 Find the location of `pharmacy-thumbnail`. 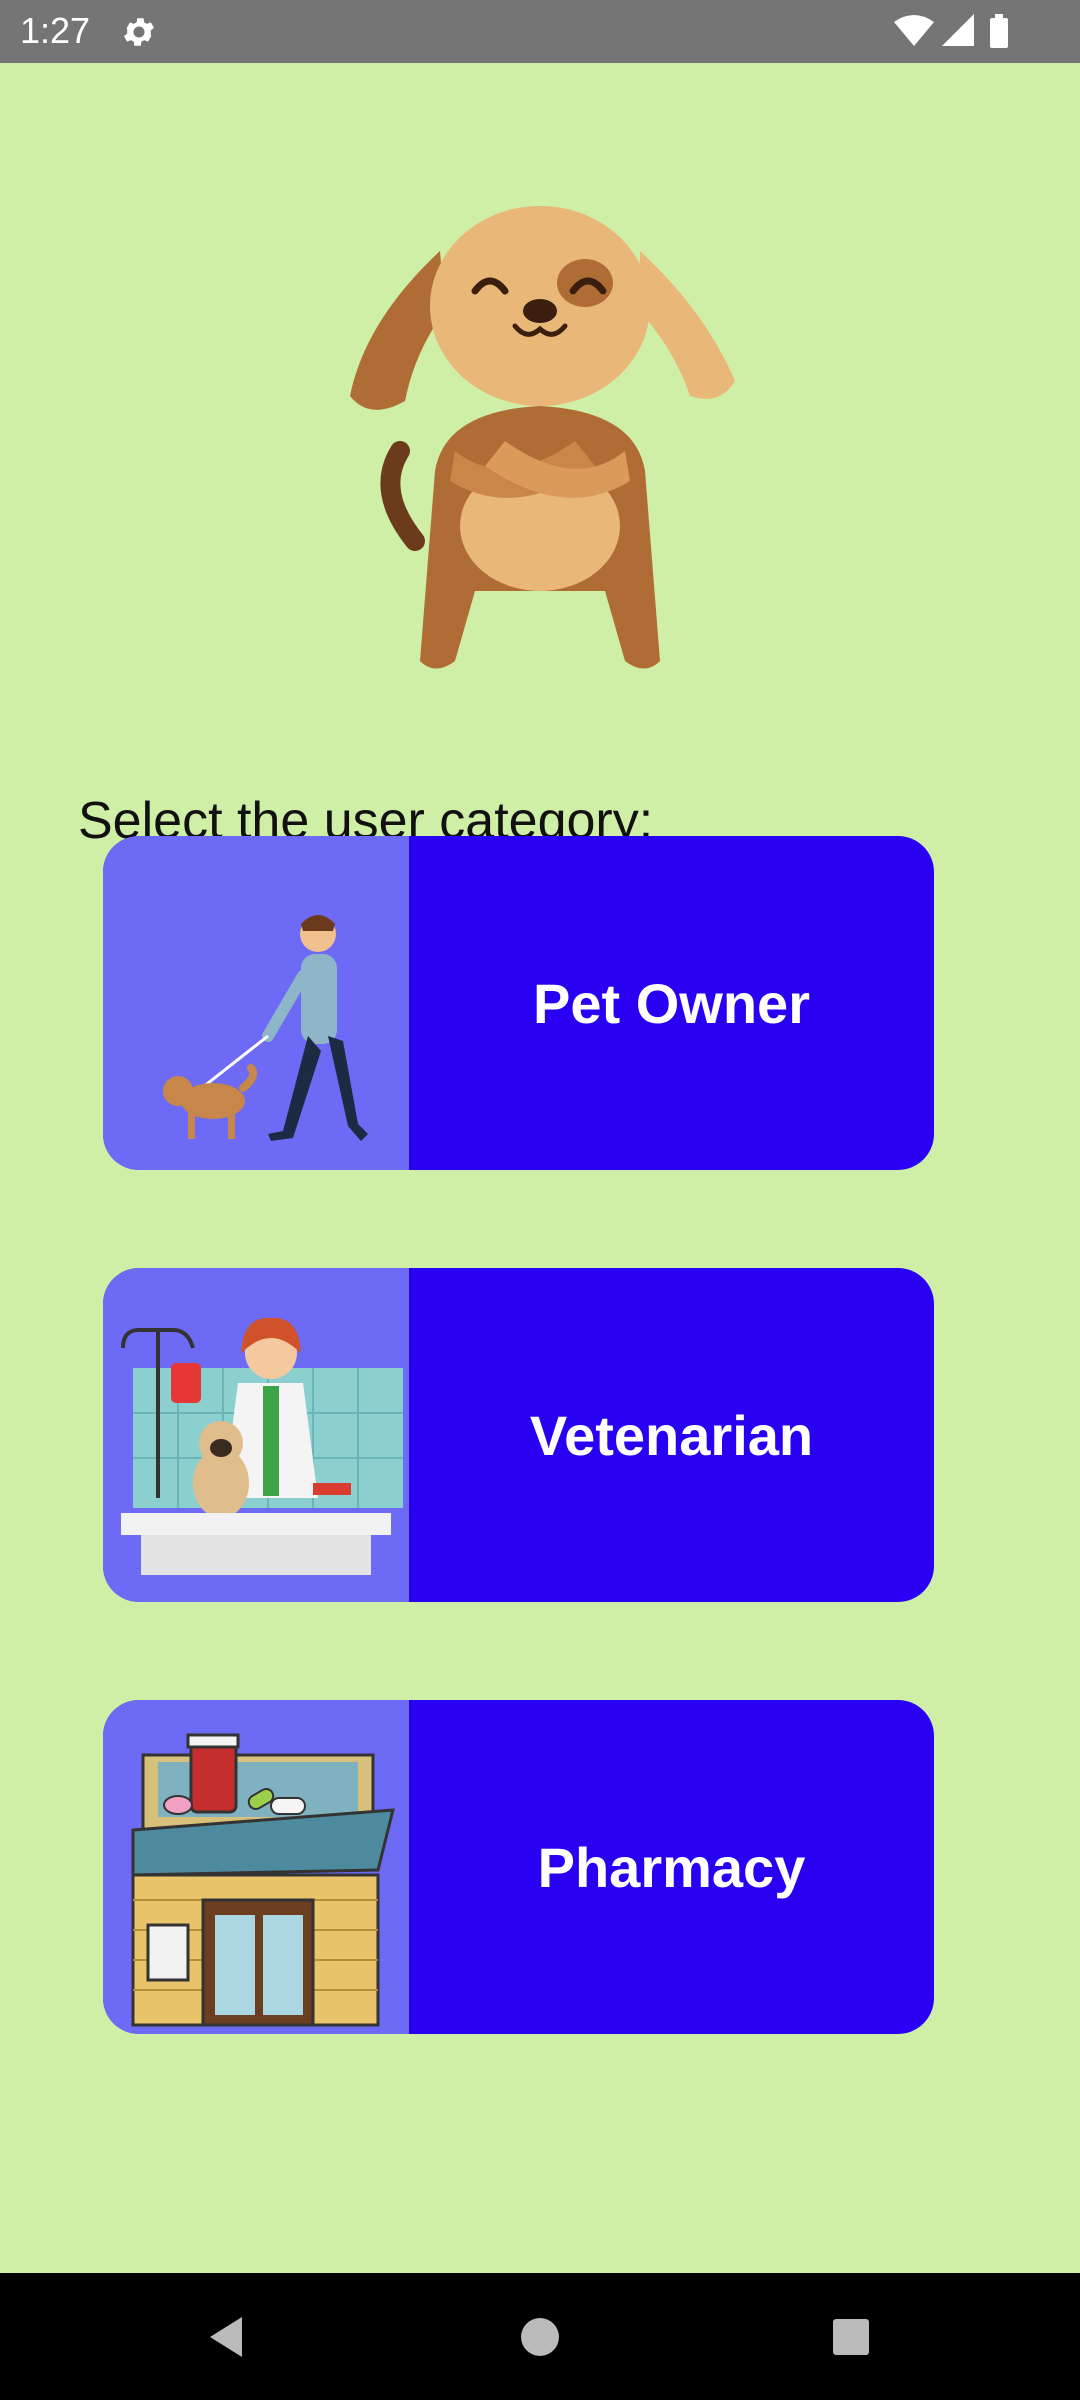

pharmacy-thumbnail is located at coordinates (256, 1867).